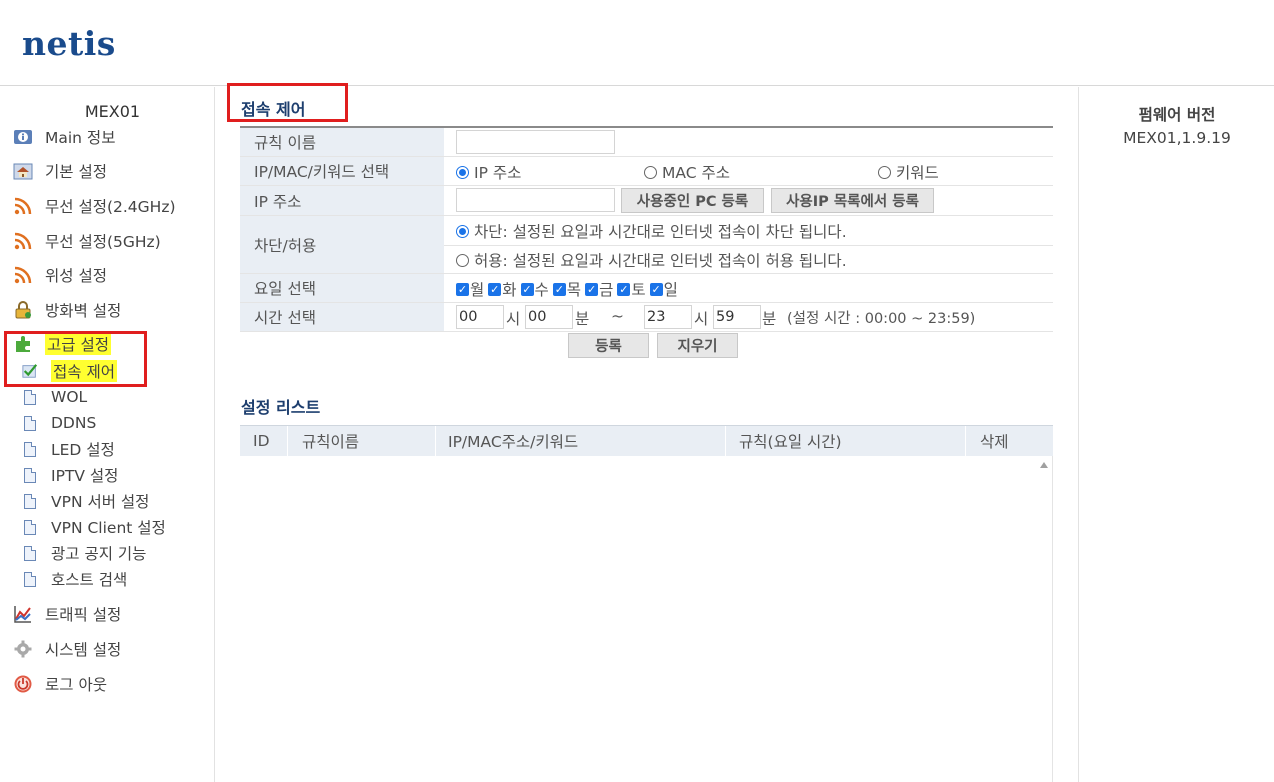  What do you see at coordinates (94, 527) in the screenshot?
I see `sidebar-subitem-vpn-client: VPN Client 설정` at bounding box center [94, 527].